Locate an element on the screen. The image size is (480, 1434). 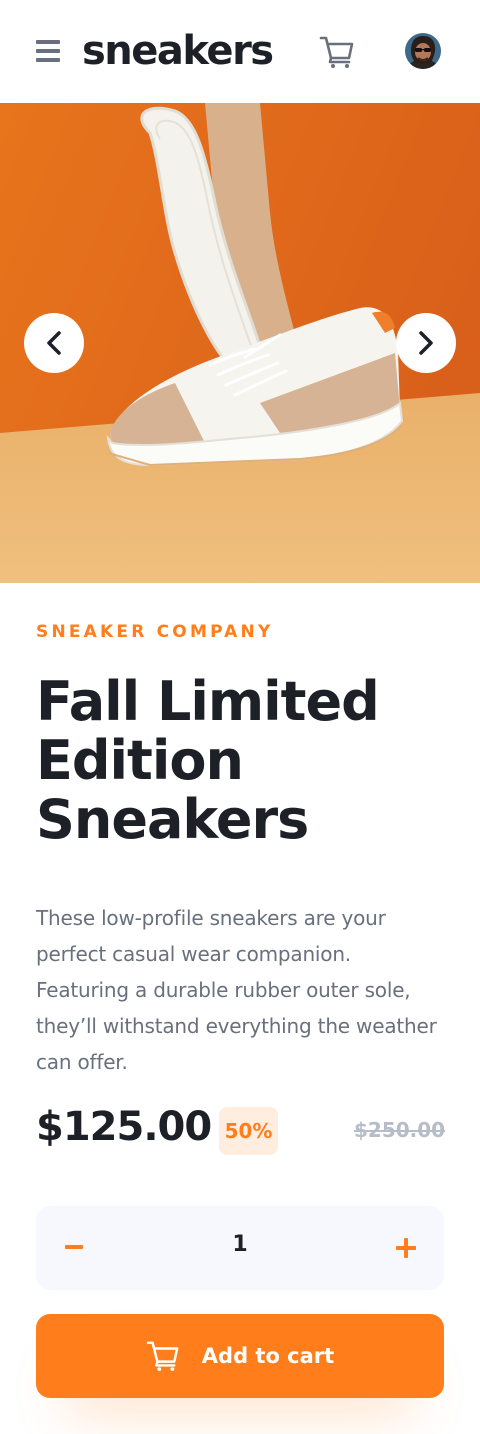
carousel-next-button is located at coordinates (426, 343).